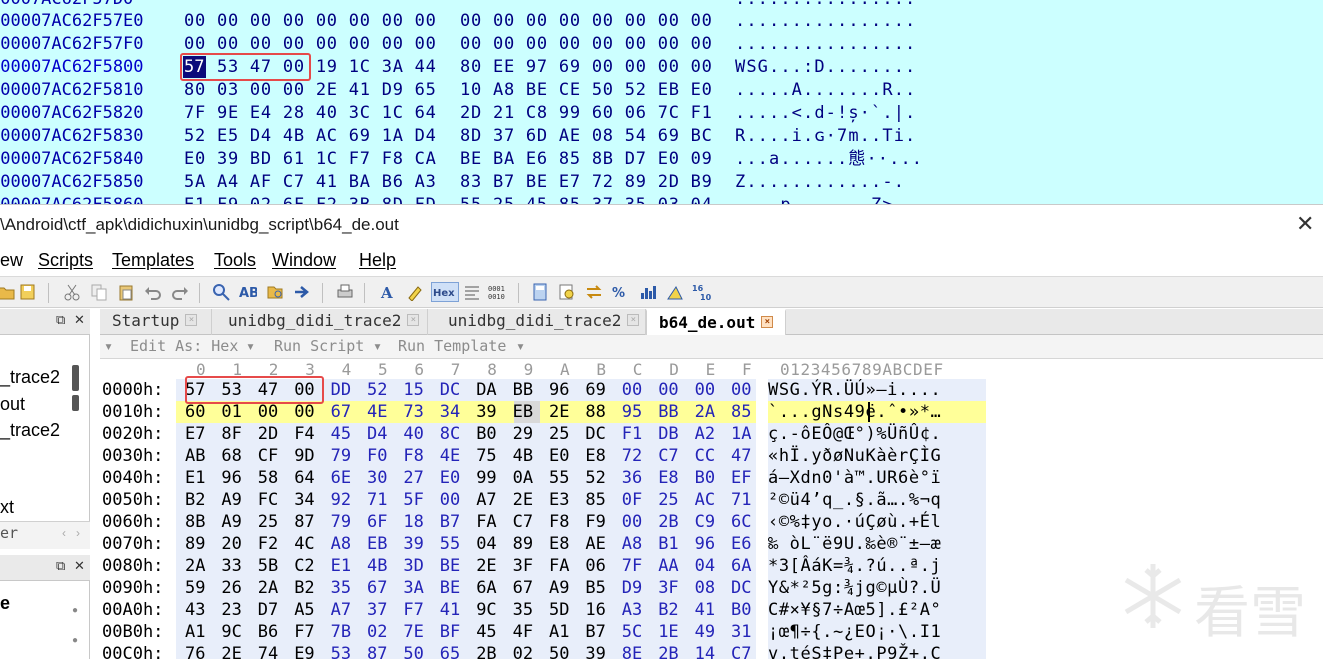  What do you see at coordinates (413, 500) in the screenshot?
I see `hex-byte: 5F` at bounding box center [413, 500].